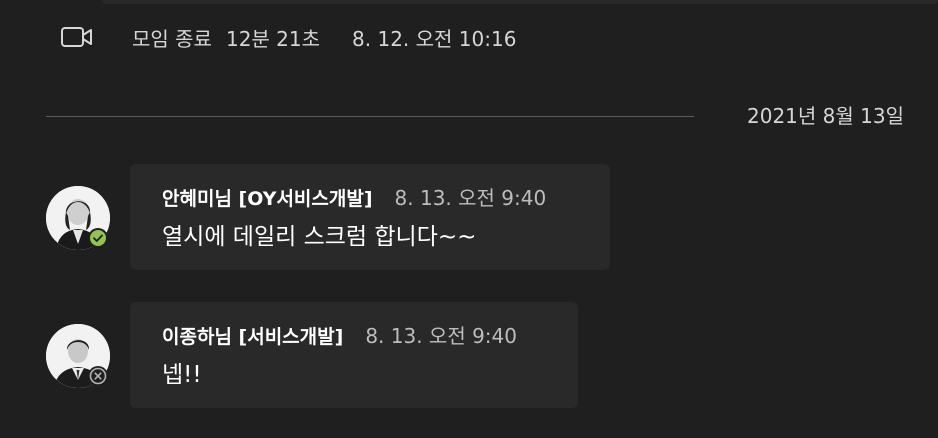 This screenshot has width=938, height=438. I want to click on meeting-ended-event: 모임 종료 12분 21초 8. 12. 오전 10:16, so click(288, 37).